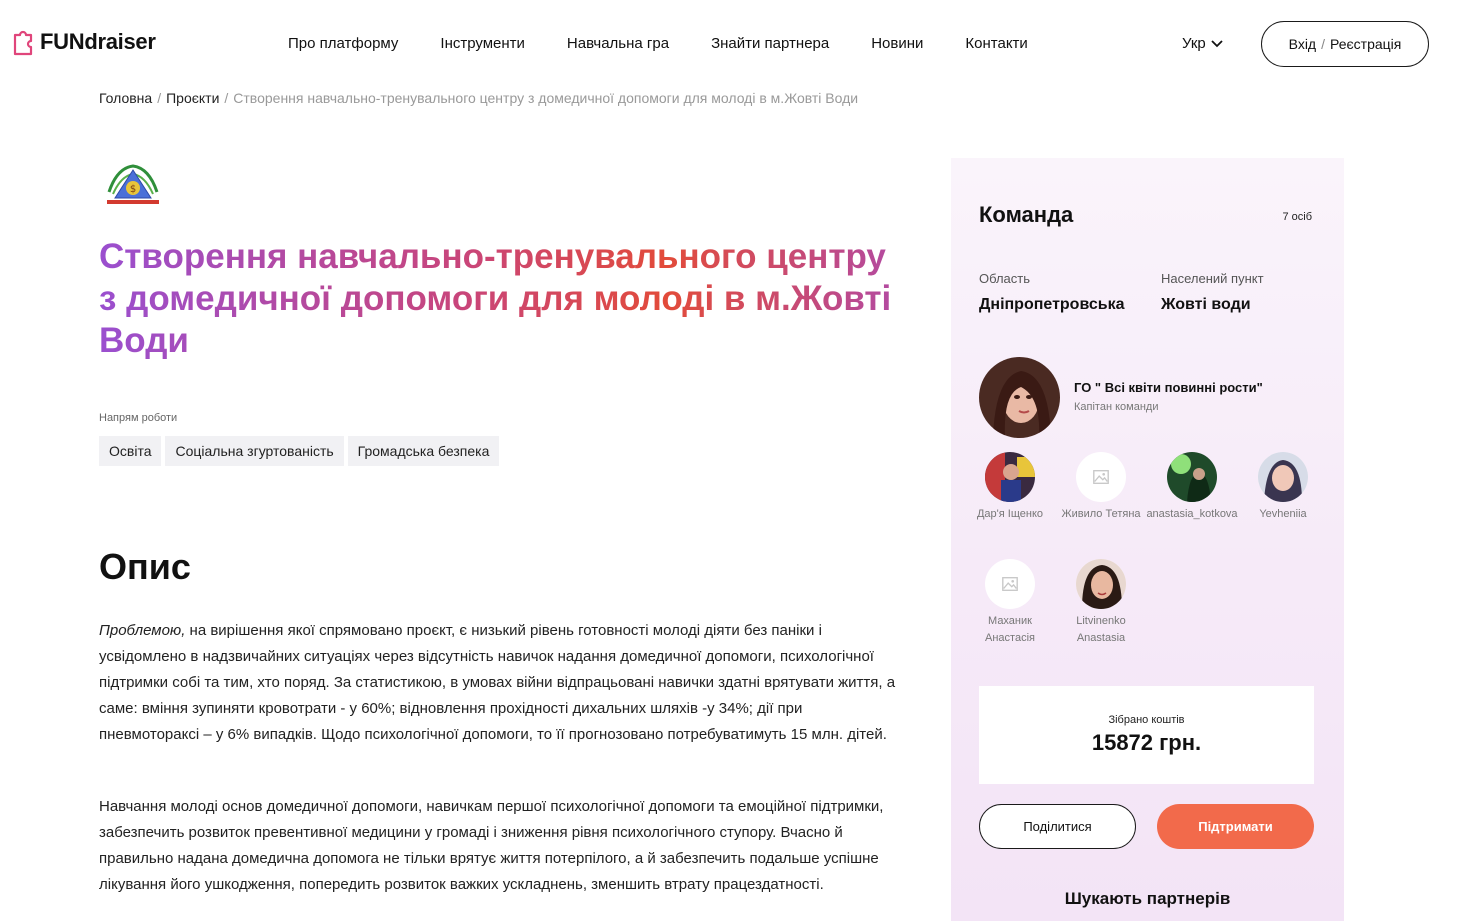  I want to click on nav-item-contacts: Контакти, so click(996, 43).